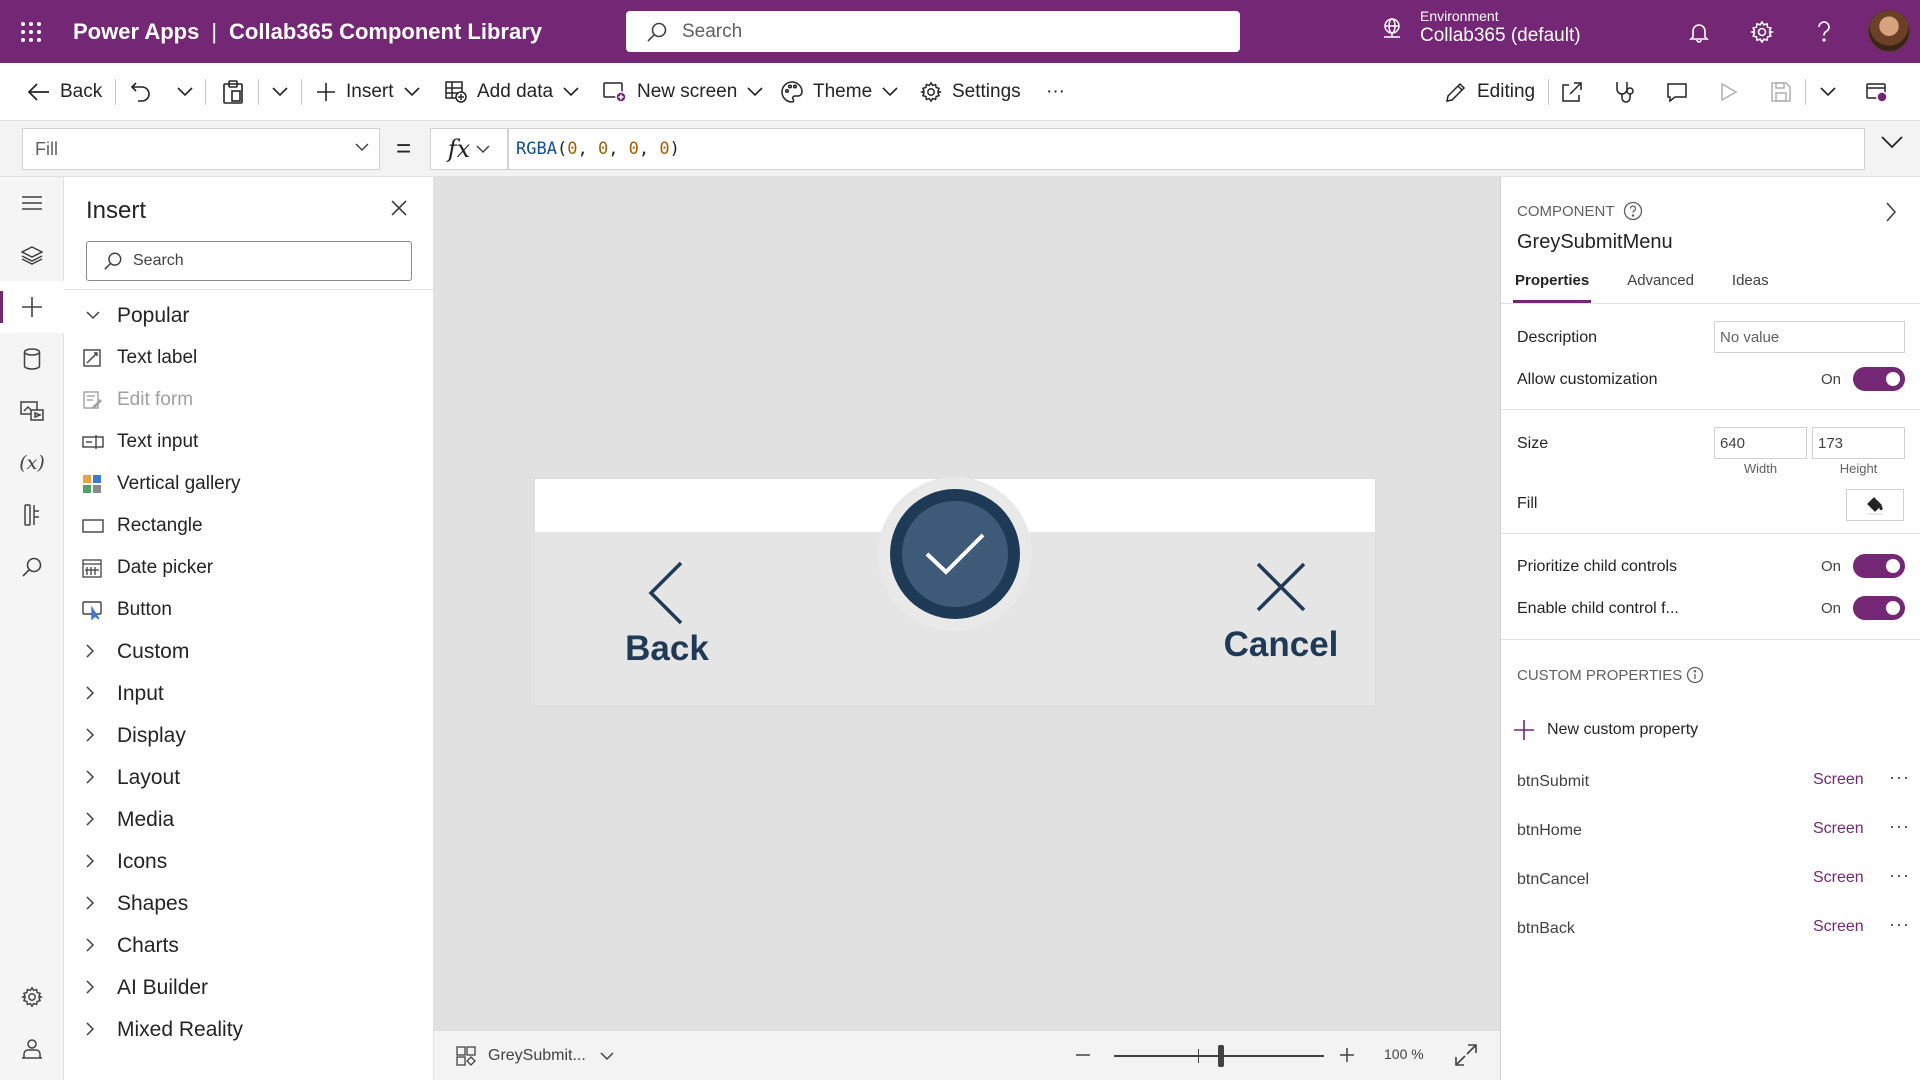 This screenshot has width=1920, height=1080. I want to click on category-charts: Charts, so click(249, 946).